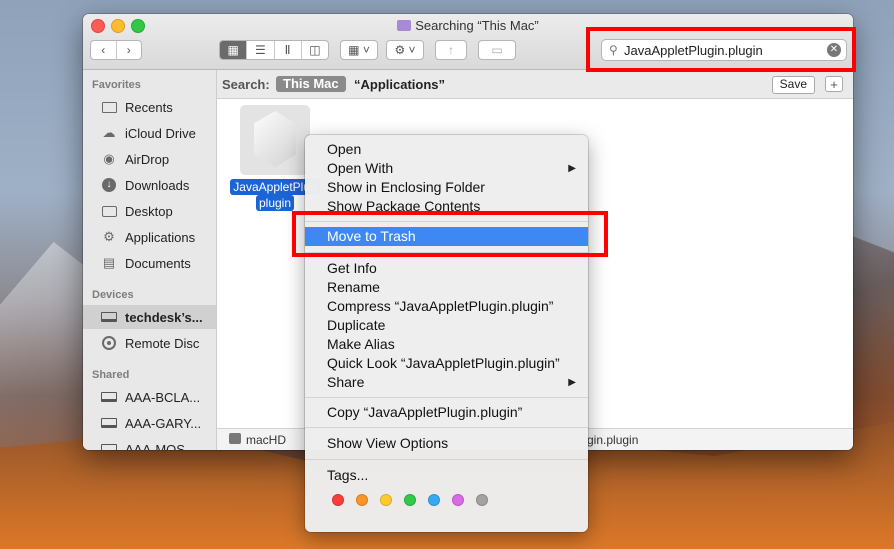 This screenshot has width=894, height=549. Describe the element at coordinates (109, 107) in the screenshot. I see `recents-icon` at that location.